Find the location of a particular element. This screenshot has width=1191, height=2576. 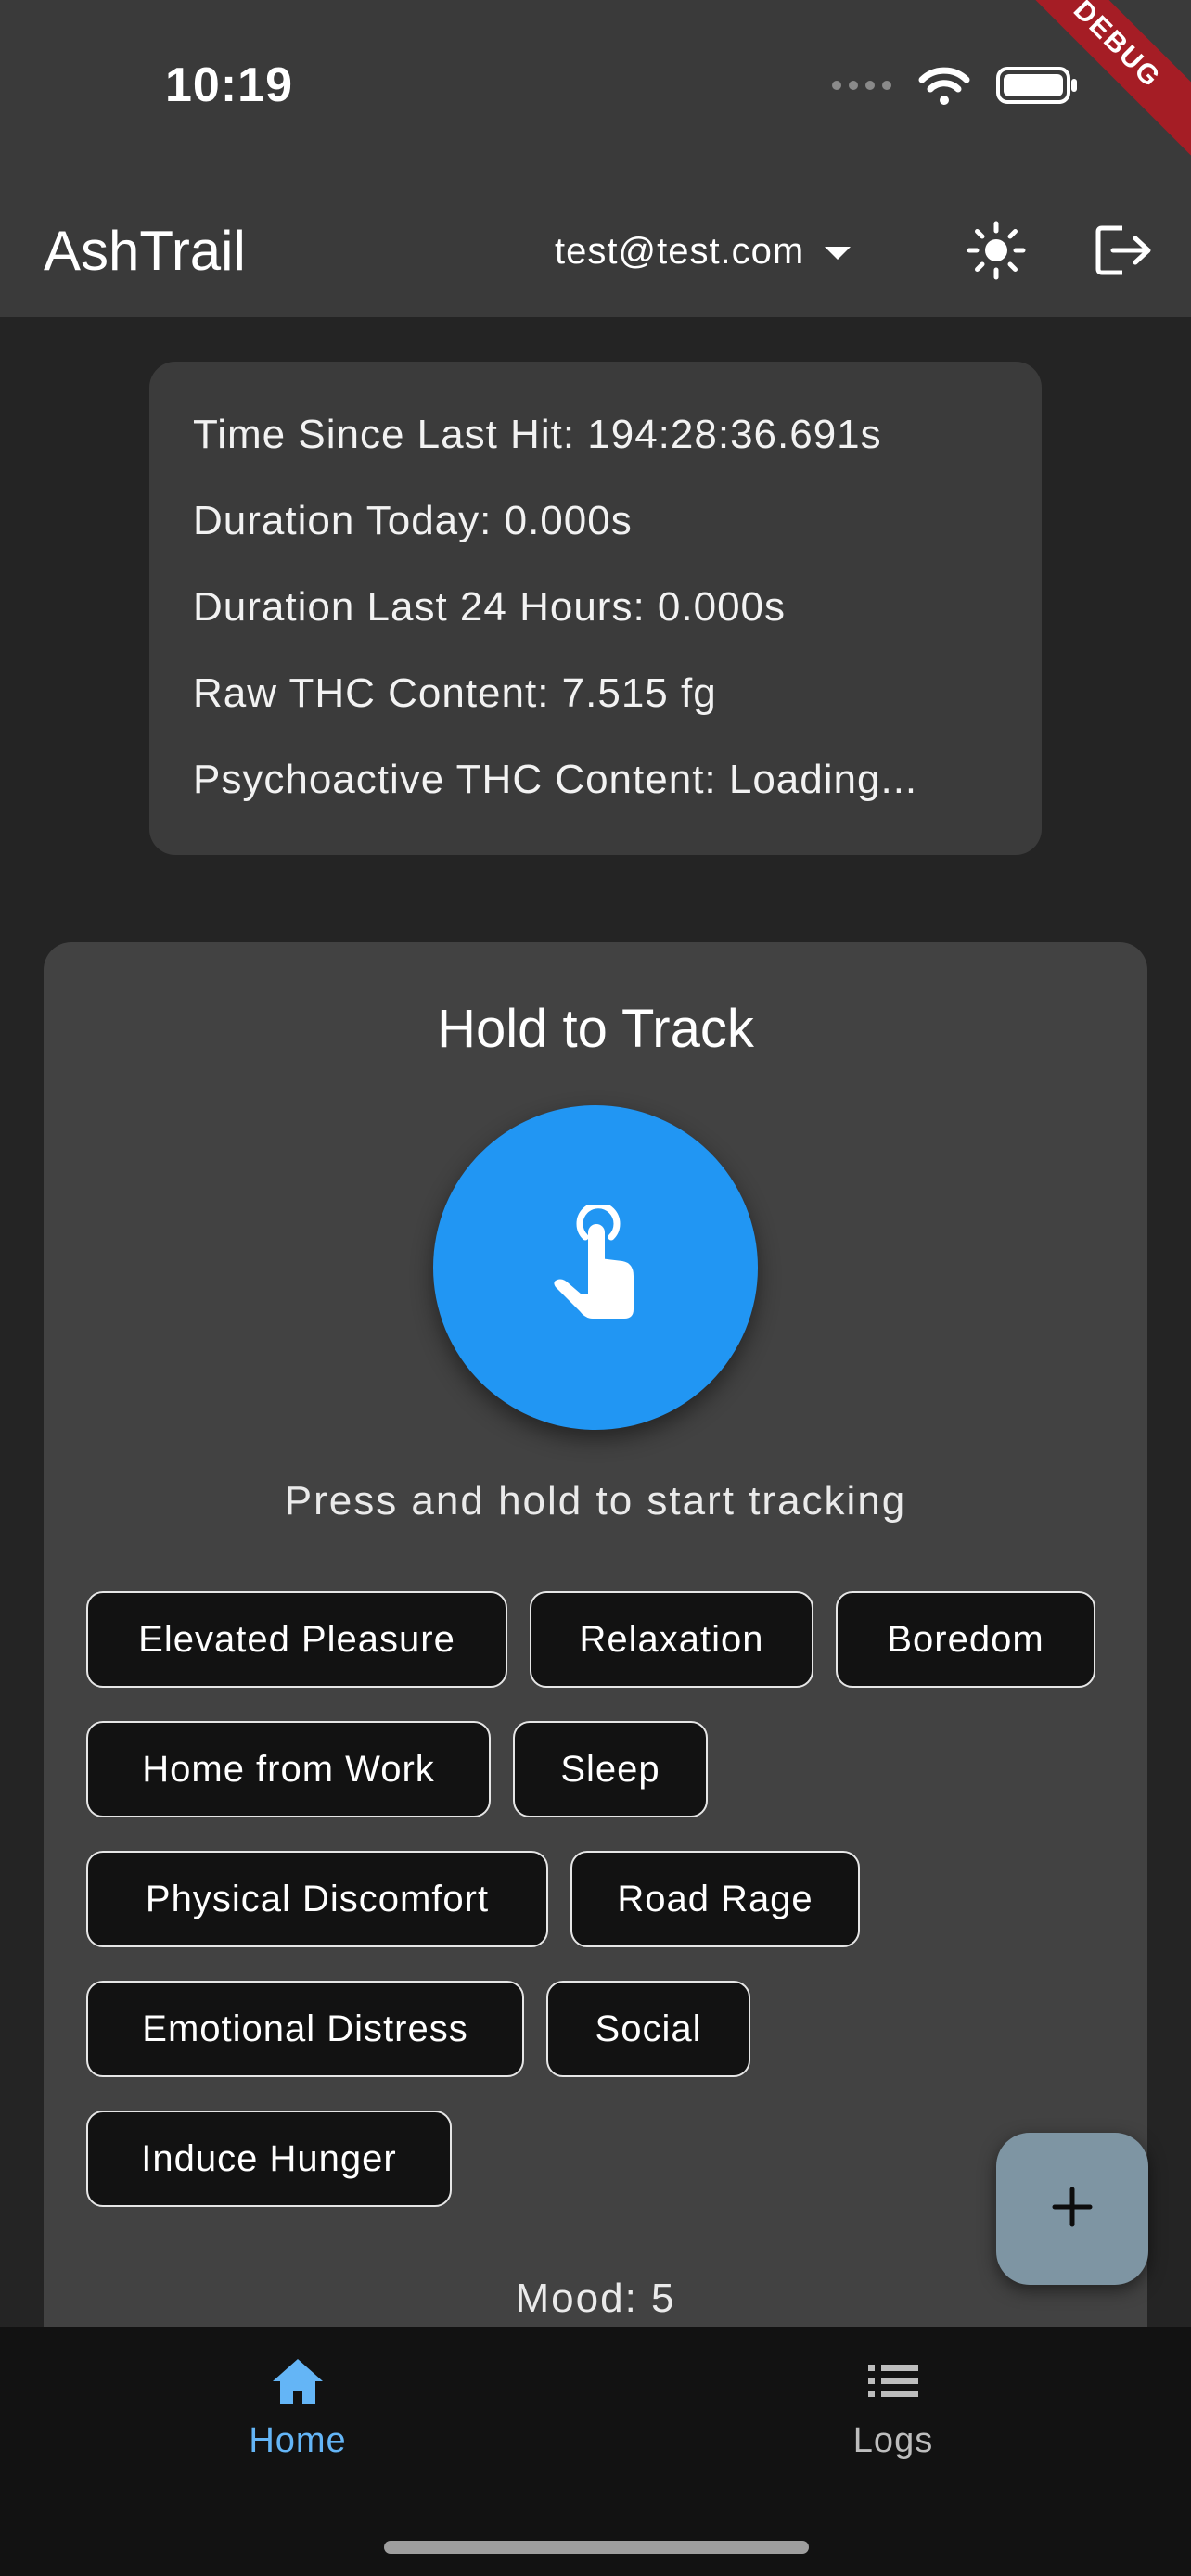

touch-hand-icon is located at coordinates (595, 1266).